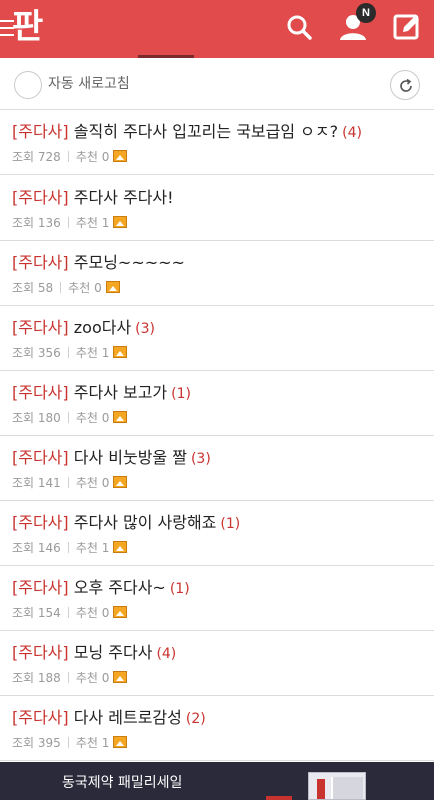 This screenshot has width=434, height=800. What do you see at coordinates (217, 468) in the screenshot?
I see `post-item: [주다사] 다사 비눗방울 짤 (3) 조회 141 추천 0` at bounding box center [217, 468].